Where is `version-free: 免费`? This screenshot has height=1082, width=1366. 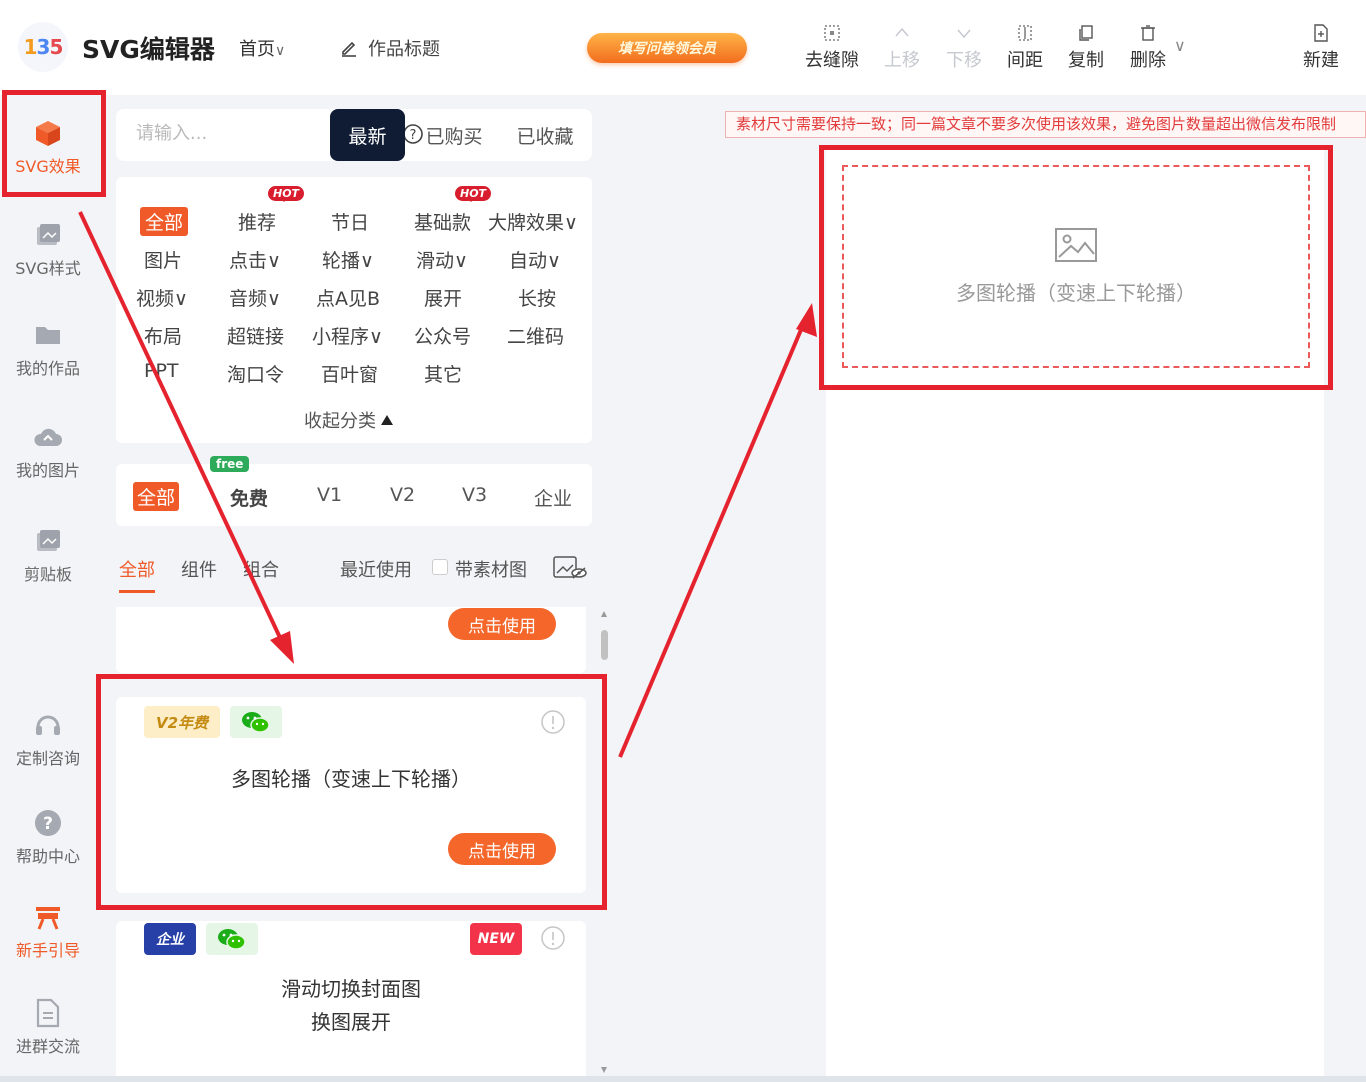 version-free: 免费 is located at coordinates (249, 497).